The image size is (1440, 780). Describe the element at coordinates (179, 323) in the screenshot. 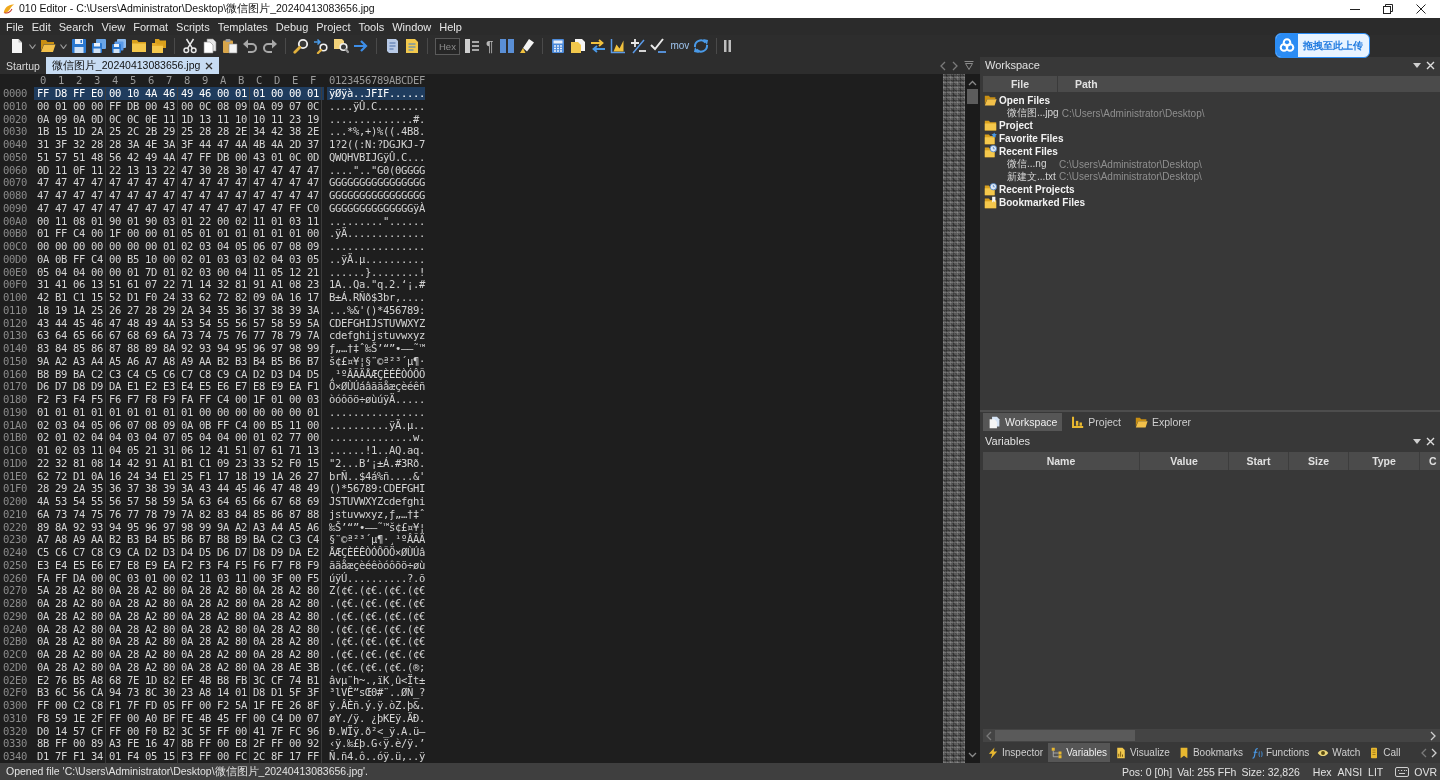

I see `hex-bytes: 43 44 45 46 47 48 49 4A 53 54 55 56 57 58 59 5A` at that location.